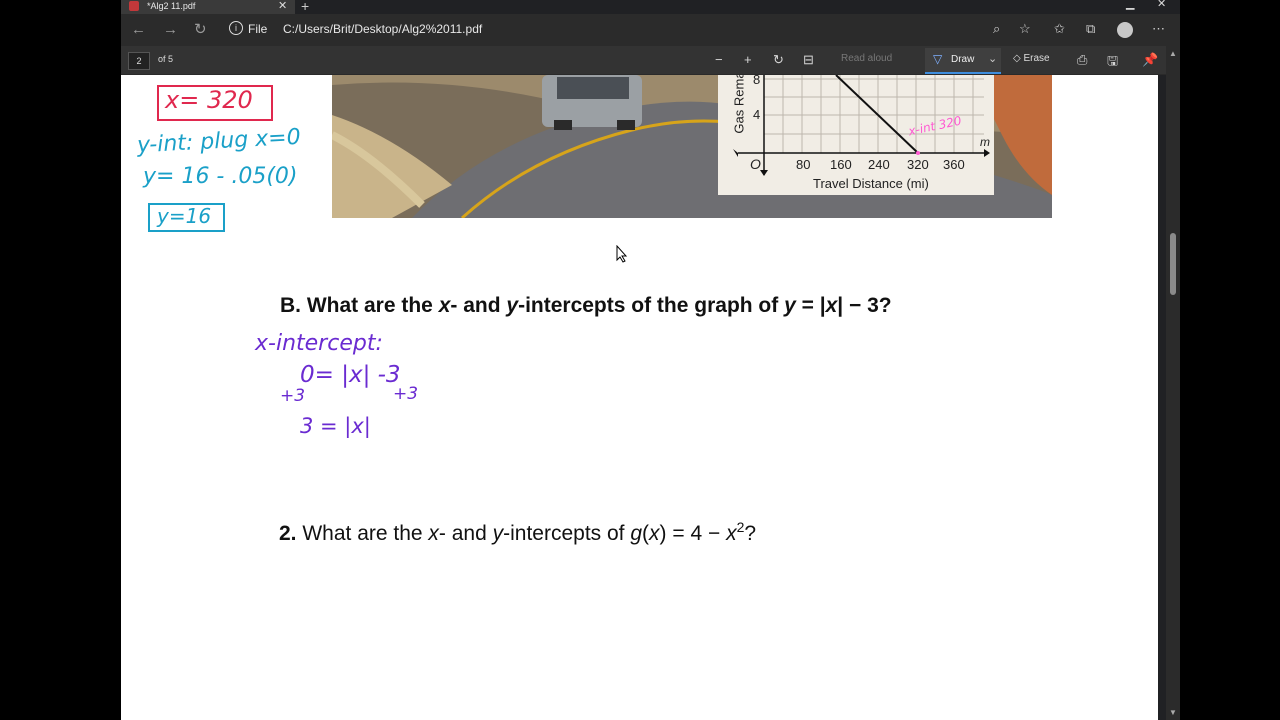  What do you see at coordinates (478, 305) in the screenshot?
I see `q-b-mid: - and` at bounding box center [478, 305].